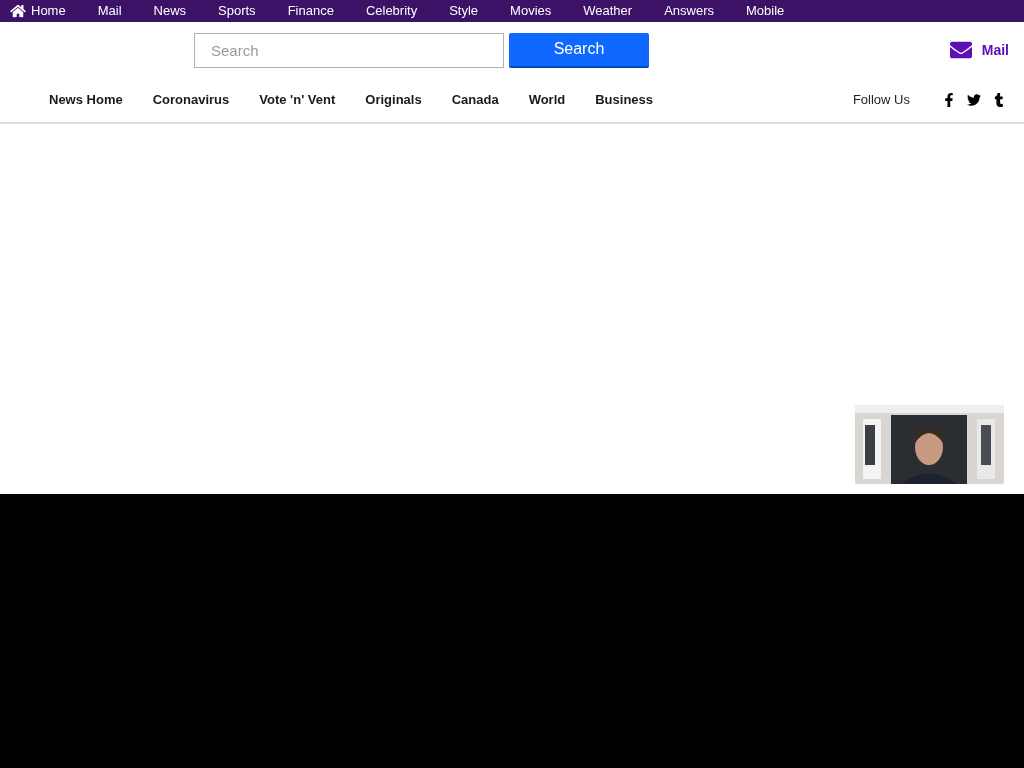  What do you see at coordinates (349, 50) in the screenshot?
I see `search-field: Search` at bounding box center [349, 50].